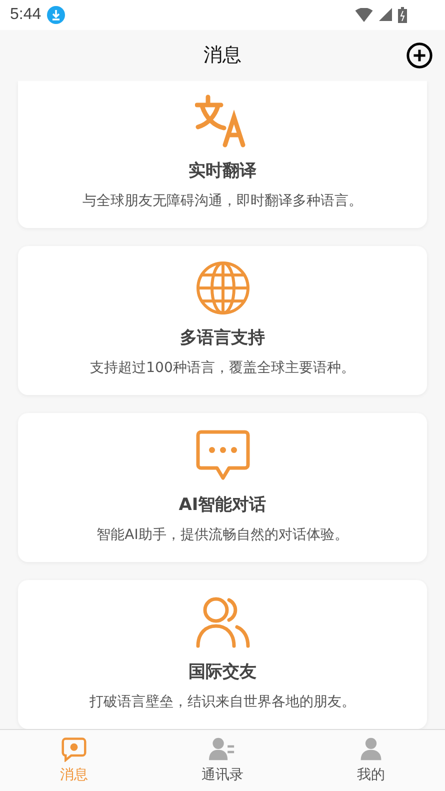 This screenshot has height=791, width=445. I want to click on download-icon, so click(56, 15).